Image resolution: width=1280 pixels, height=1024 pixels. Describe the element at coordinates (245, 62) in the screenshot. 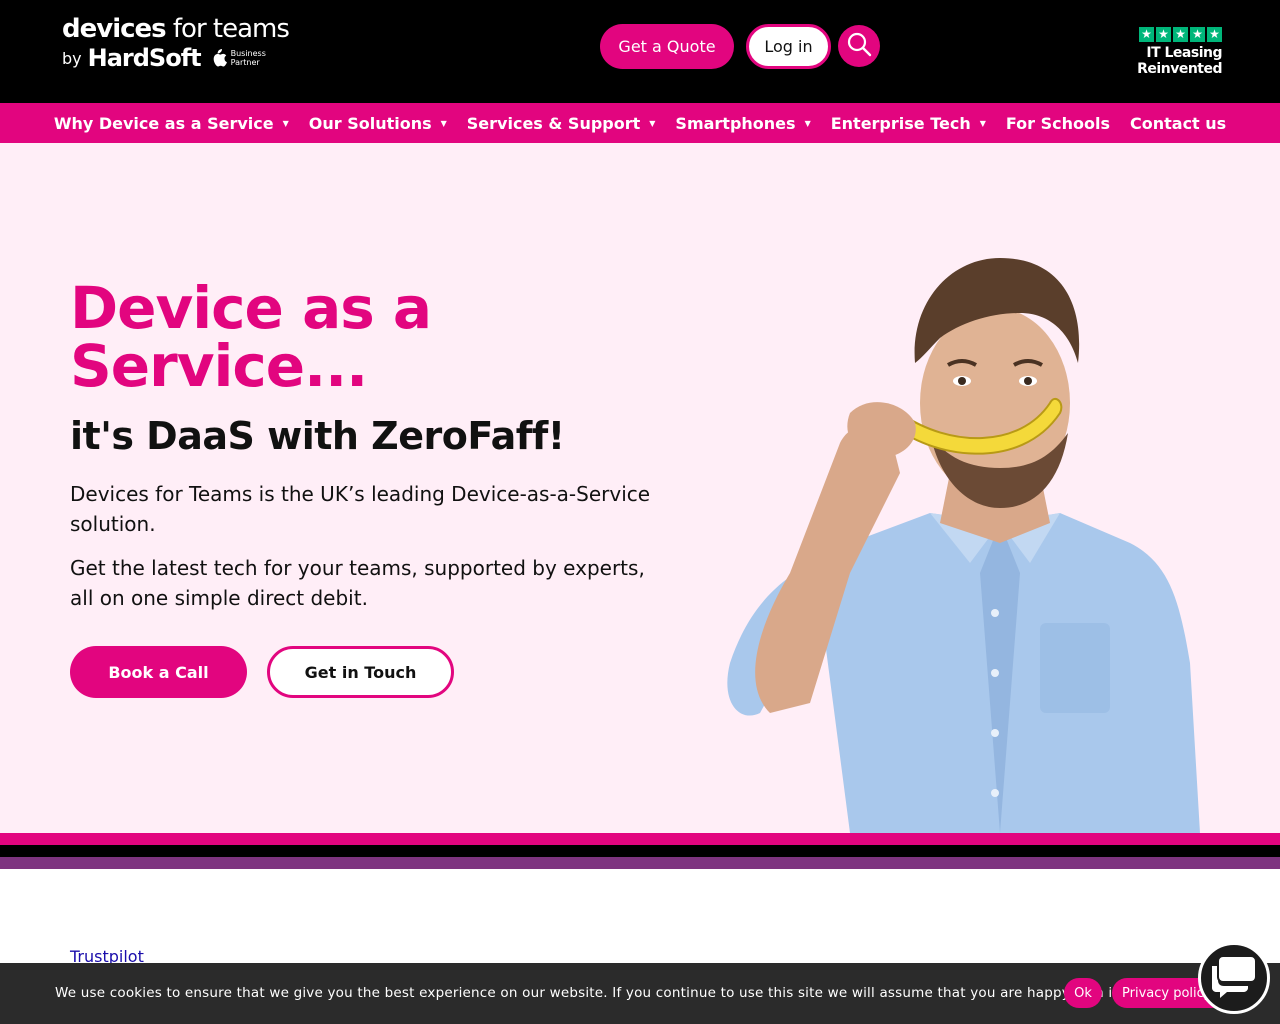

I see `apple-badge-line2: Partner` at that location.